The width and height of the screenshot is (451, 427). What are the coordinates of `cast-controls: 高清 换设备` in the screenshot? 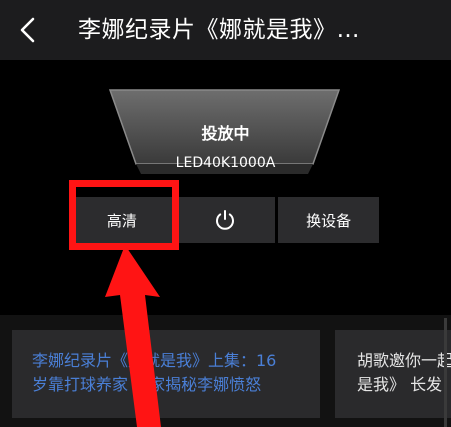 It's located at (226, 220).